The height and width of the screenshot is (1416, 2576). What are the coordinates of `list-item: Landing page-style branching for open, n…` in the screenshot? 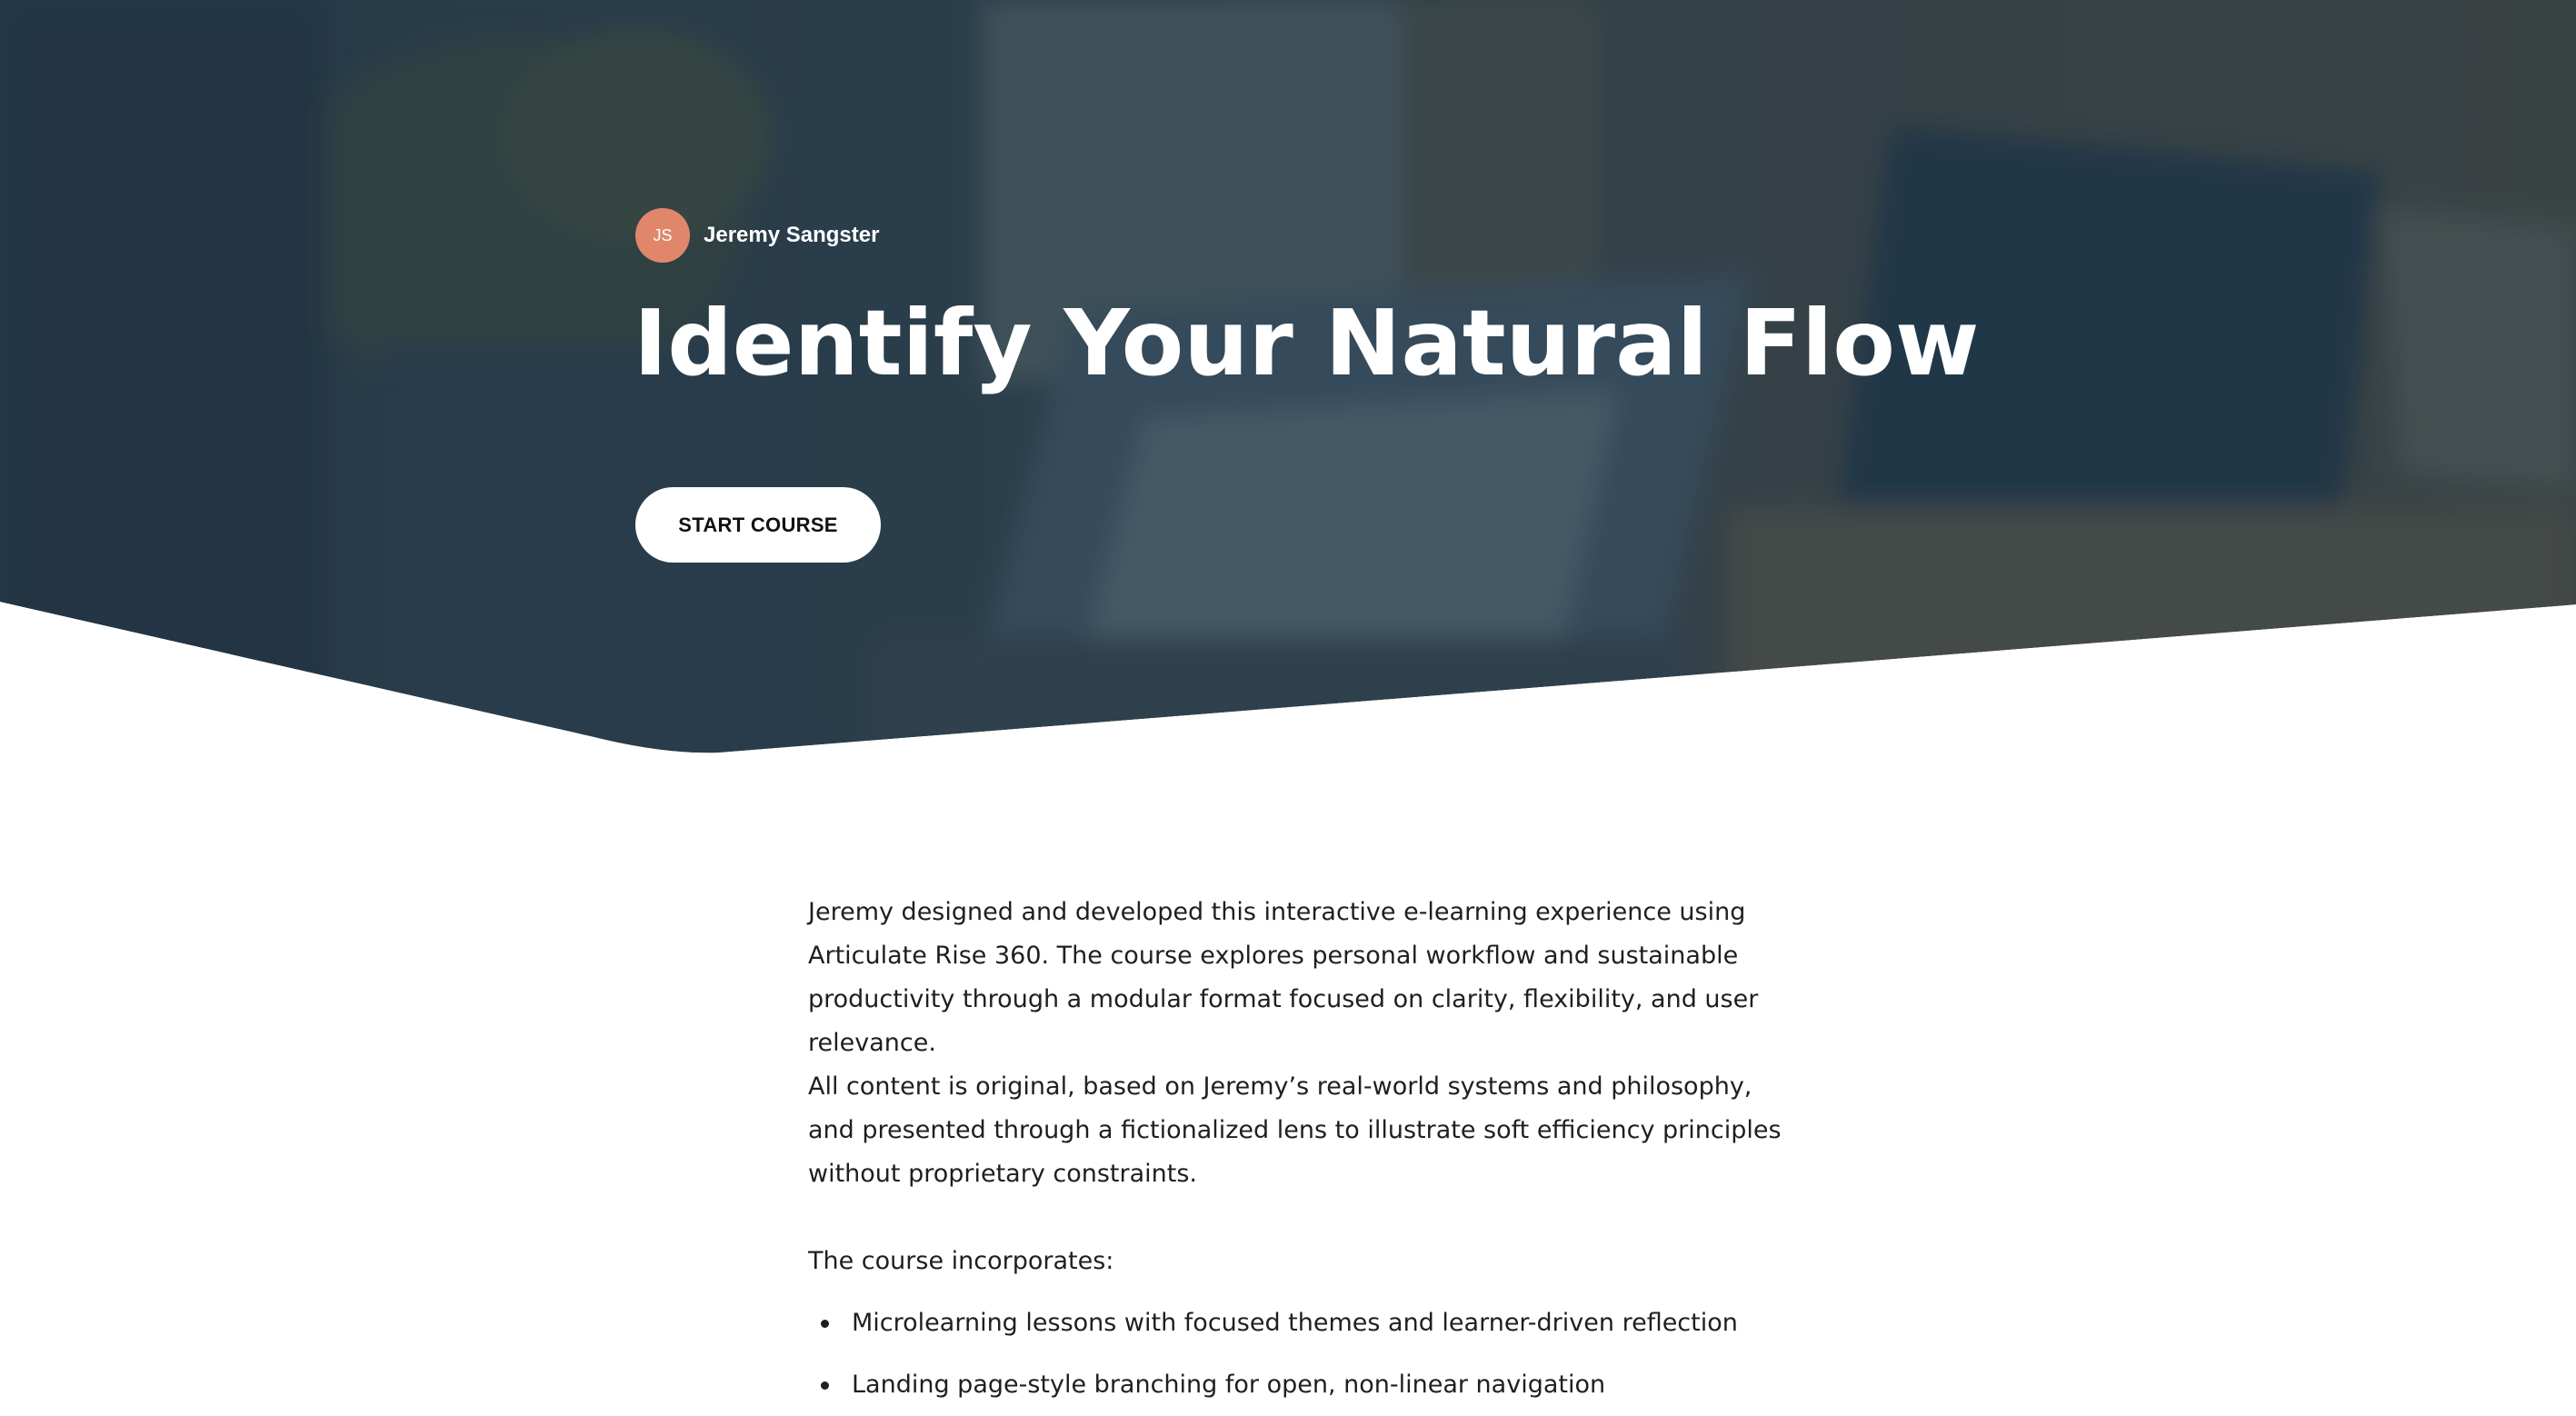 It's located at (1299, 1385).